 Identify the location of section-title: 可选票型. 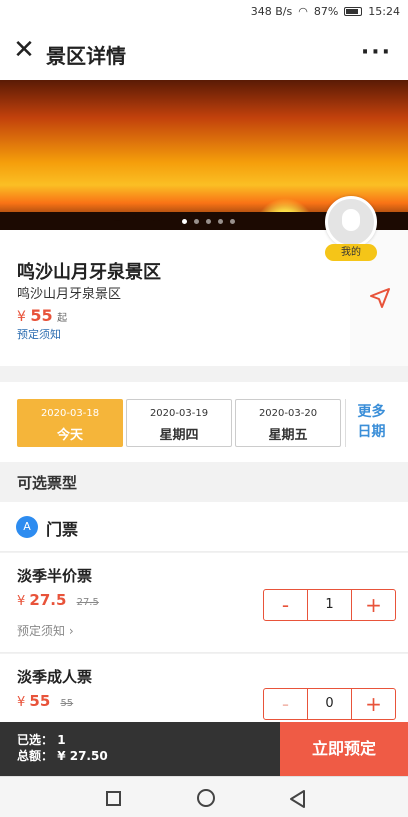
(47, 483).